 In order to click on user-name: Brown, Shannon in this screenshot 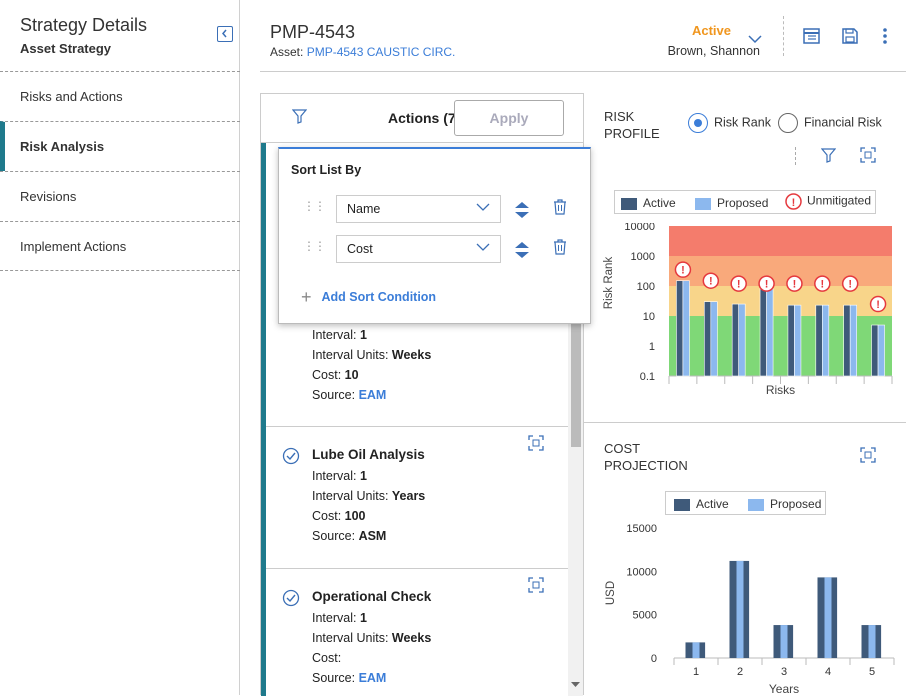, I will do `click(713, 51)`.